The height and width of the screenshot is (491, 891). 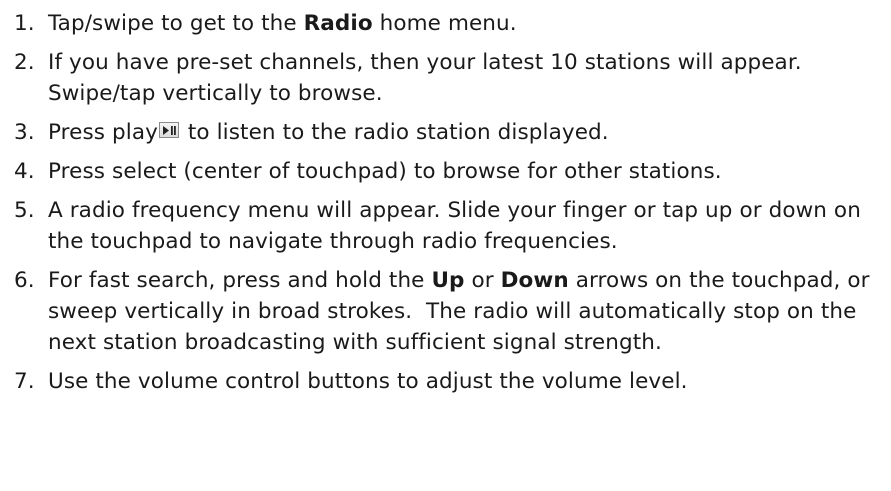 I want to click on step-number: 3., so click(x=24, y=132).